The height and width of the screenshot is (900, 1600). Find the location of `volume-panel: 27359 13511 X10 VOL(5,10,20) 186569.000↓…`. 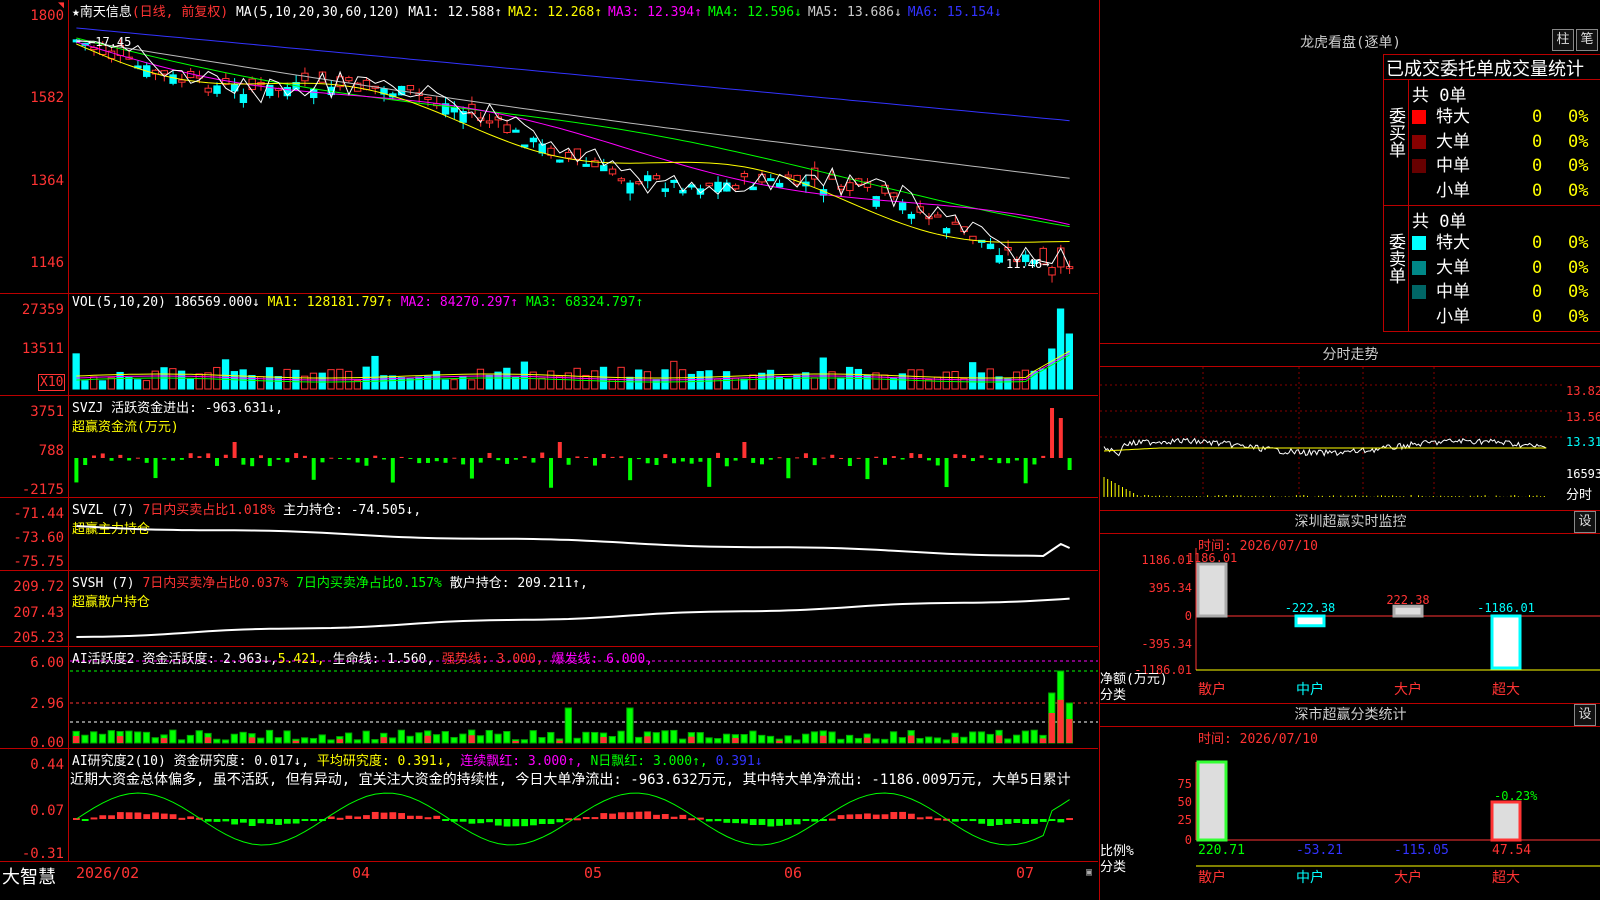

volume-panel: 27359 13511 X10 VOL(5,10,20) 186569.000↓… is located at coordinates (549, 345).